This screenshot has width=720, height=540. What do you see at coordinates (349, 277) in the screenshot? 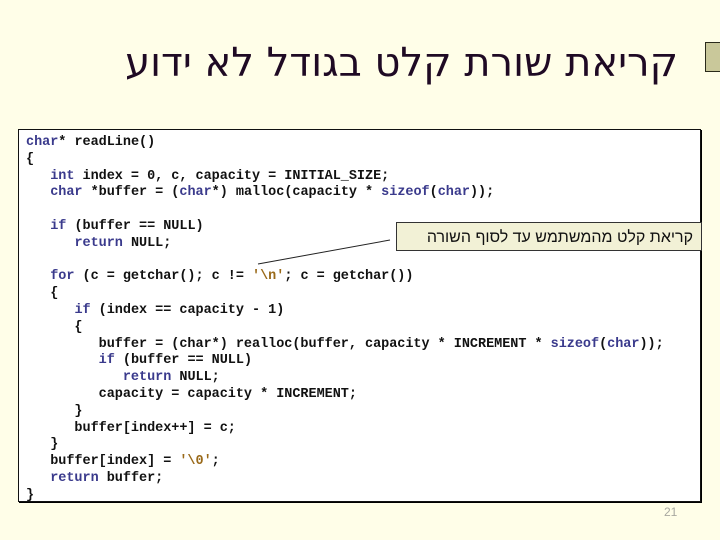
I see `code-text: ; c = getchar())` at bounding box center [349, 277].